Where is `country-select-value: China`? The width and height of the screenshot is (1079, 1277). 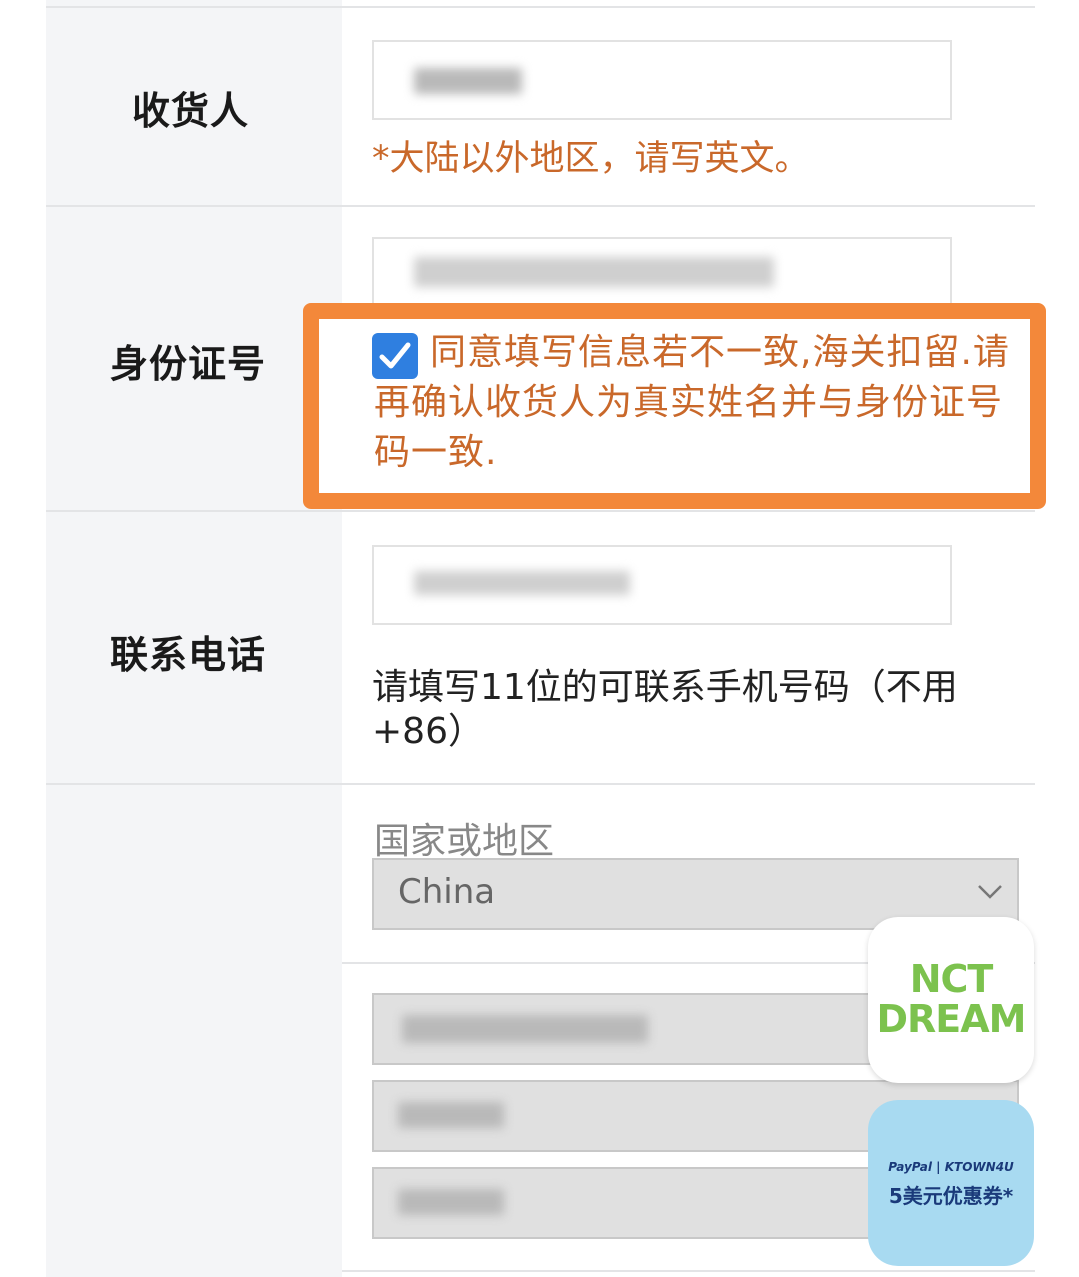 country-select-value: China is located at coordinates (447, 892).